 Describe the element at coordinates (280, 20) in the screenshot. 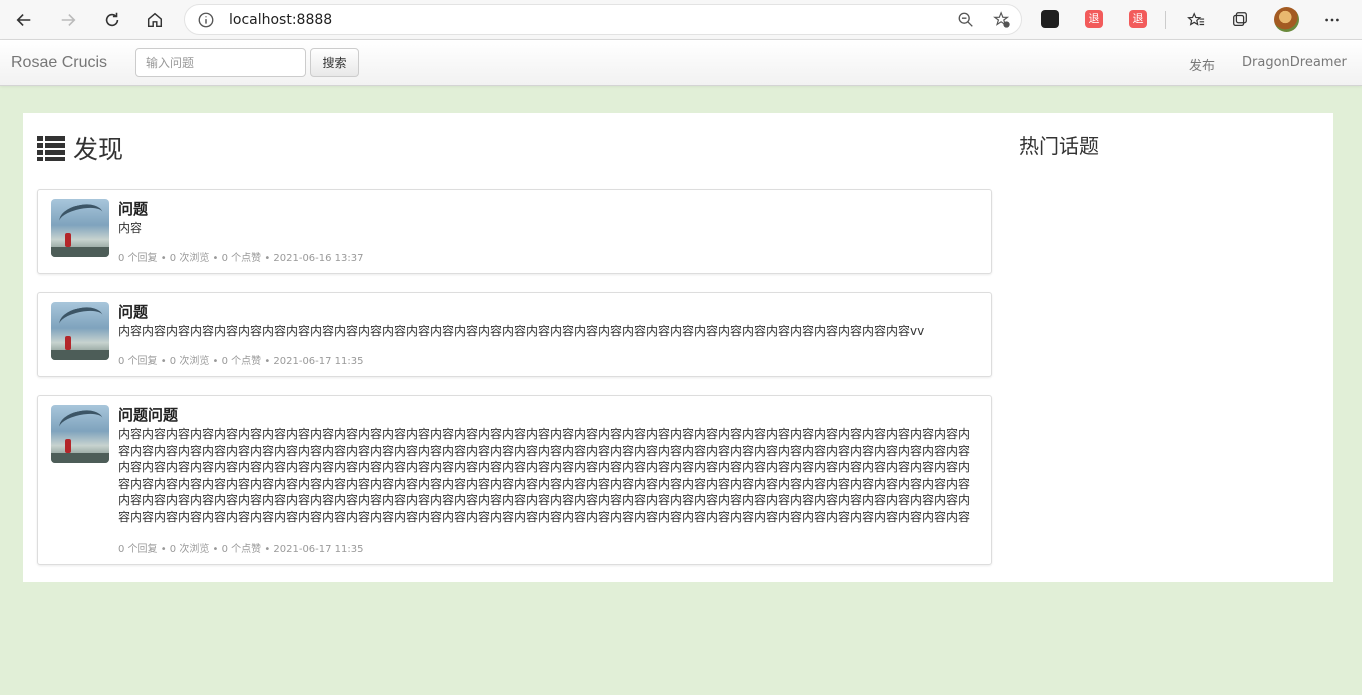

I see `url-text: localhost:8888` at that location.